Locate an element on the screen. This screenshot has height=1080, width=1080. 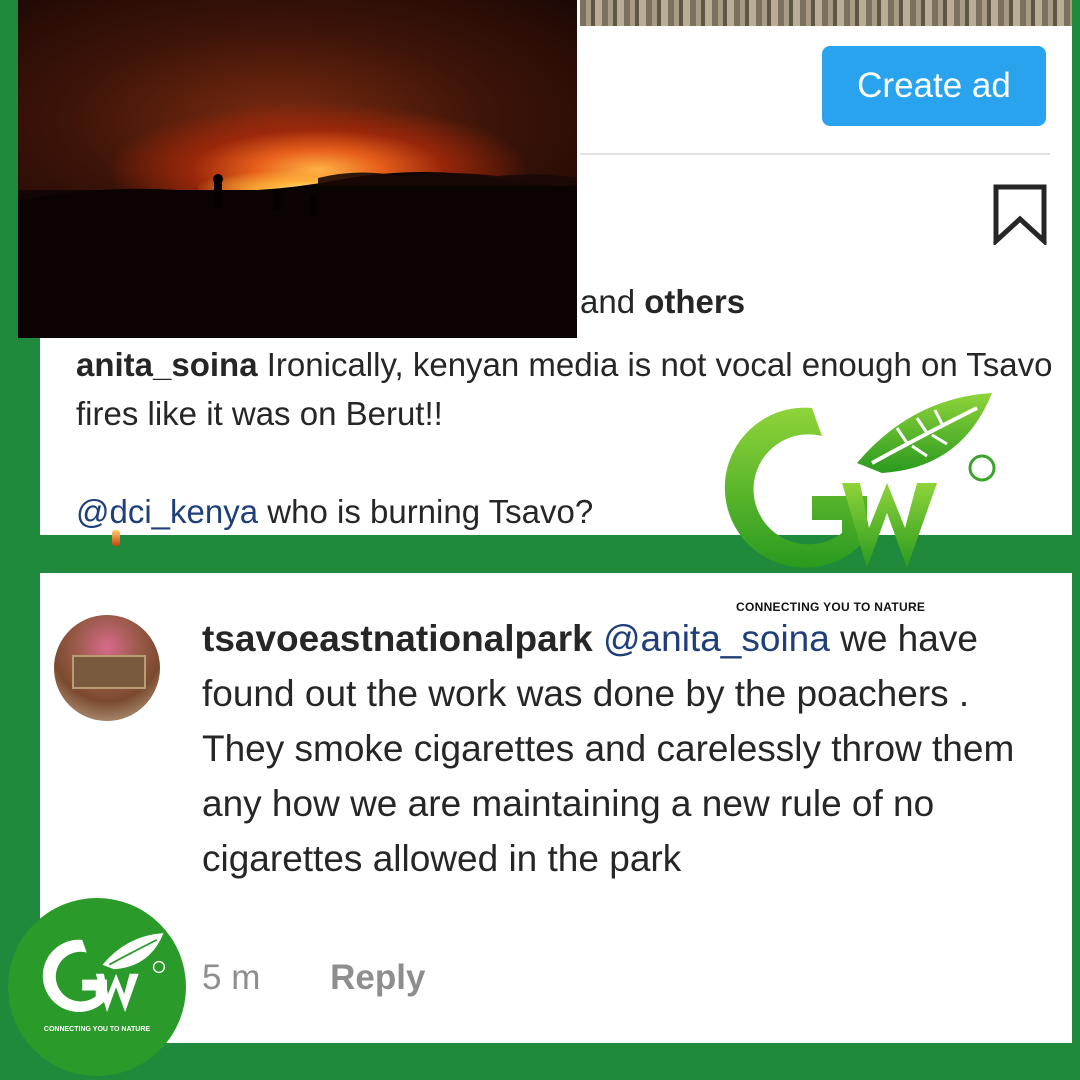
comment-username: anita_soina is located at coordinates (167, 364).